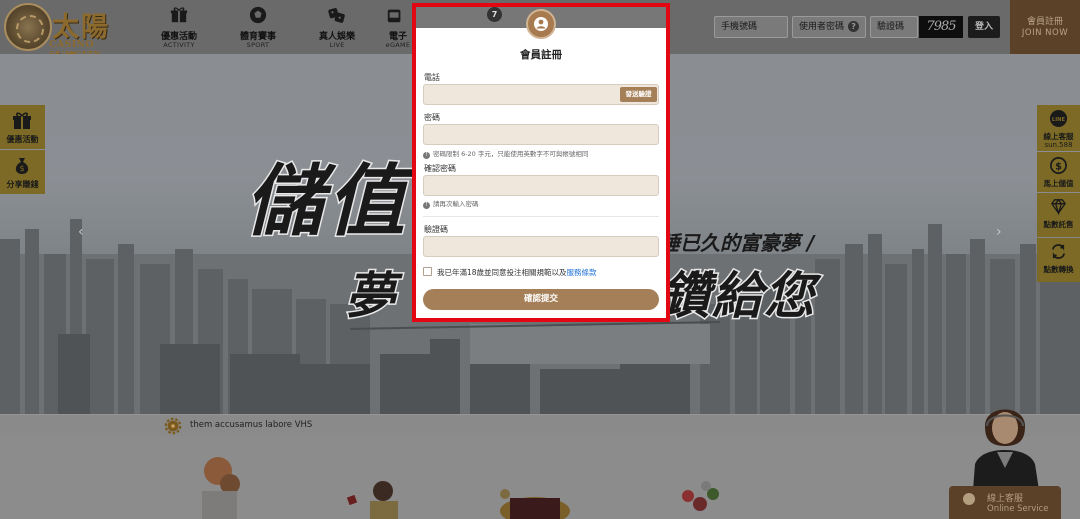 The image size is (1080, 519). What do you see at coordinates (70, 42) in the screenshot?
I see `site-logo: 太陽城 CASINO SUNCITY` at bounding box center [70, 42].